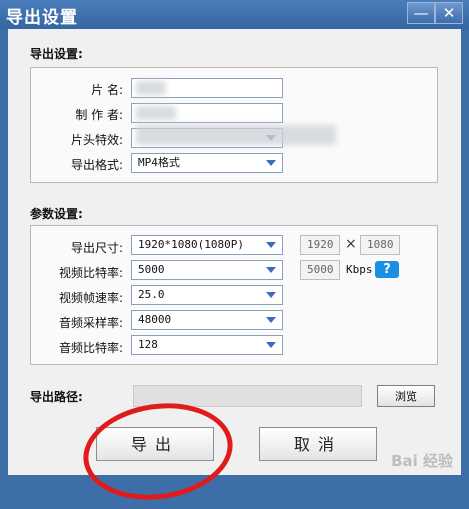 This screenshot has height=509, width=469. I want to click on minimize-button: —, so click(421, 13).